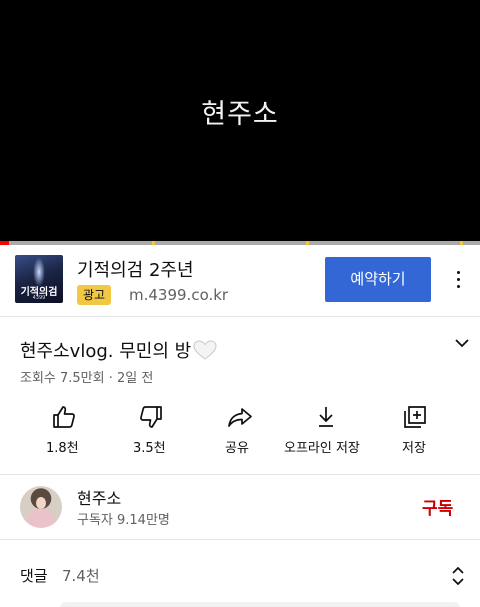  I want to click on thumbs-down-icon, so click(151, 417).